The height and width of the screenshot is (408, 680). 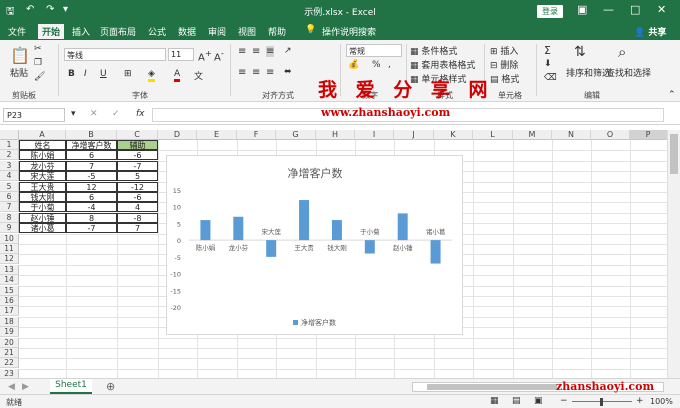 I want to click on row-header-6: 6, so click(x=9, y=197).